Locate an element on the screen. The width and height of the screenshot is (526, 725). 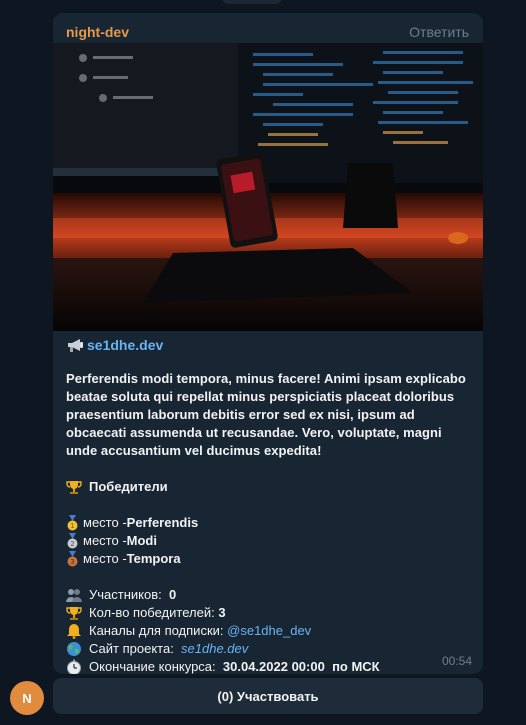
site-value-link: se1dhe.dev is located at coordinates (214, 649).